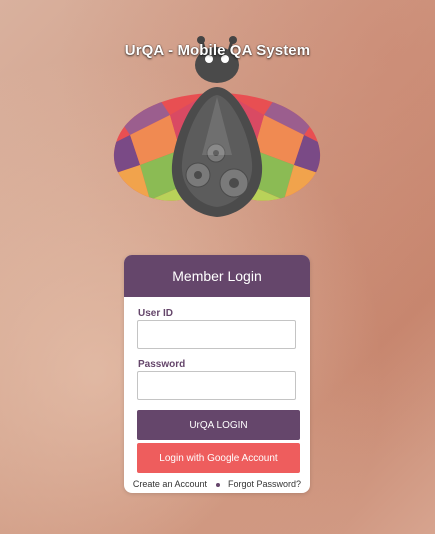  What do you see at coordinates (162, 364) in the screenshot?
I see `password-label: Password` at bounding box center [162, 364].